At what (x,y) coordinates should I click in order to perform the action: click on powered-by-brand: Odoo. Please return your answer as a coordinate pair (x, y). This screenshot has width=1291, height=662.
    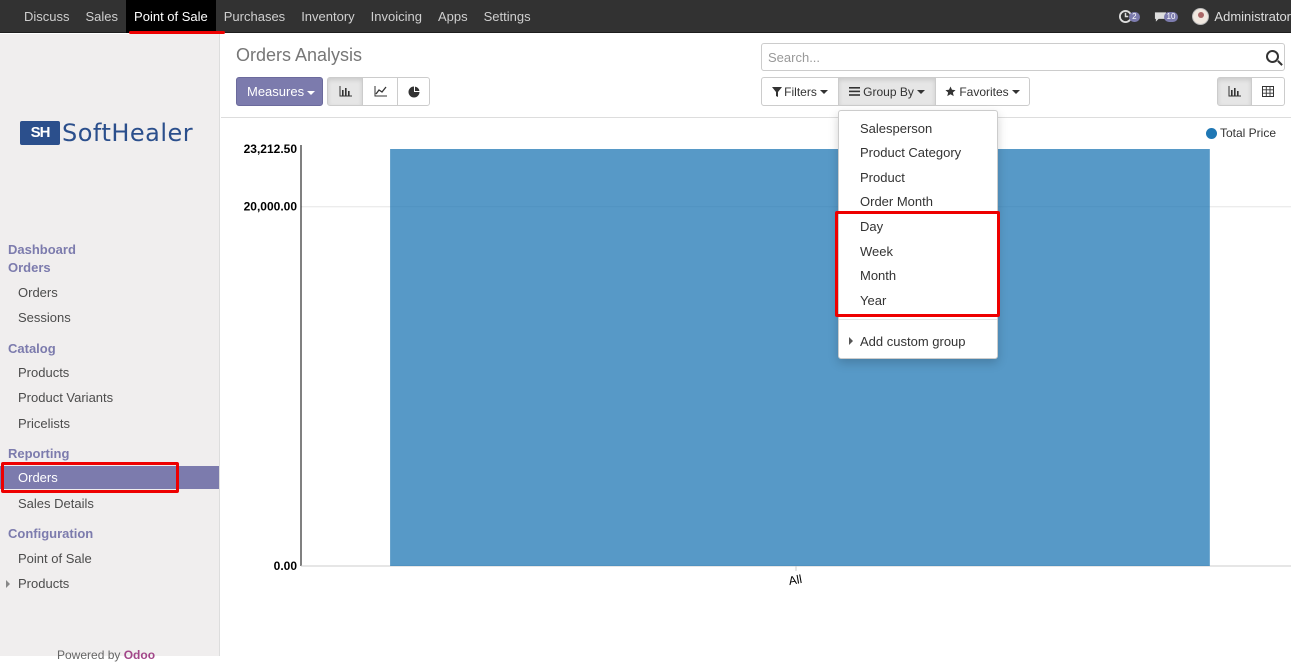
    Looking at the image, I should click on (139, 655).